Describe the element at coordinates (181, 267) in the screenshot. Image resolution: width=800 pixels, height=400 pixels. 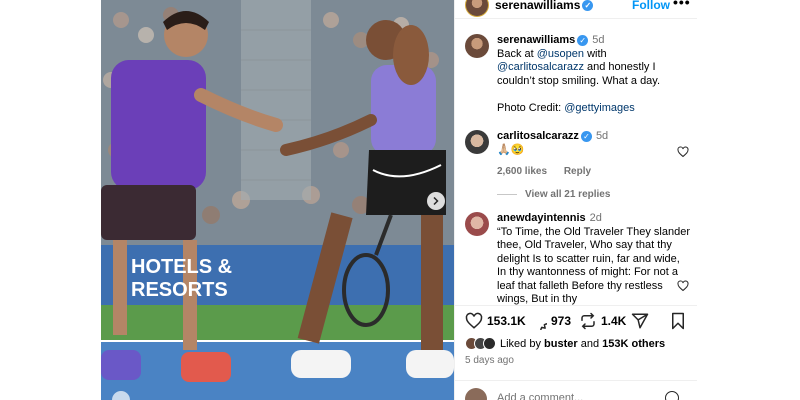
I see `banner-text-line-1: HOTELS &` at that location.